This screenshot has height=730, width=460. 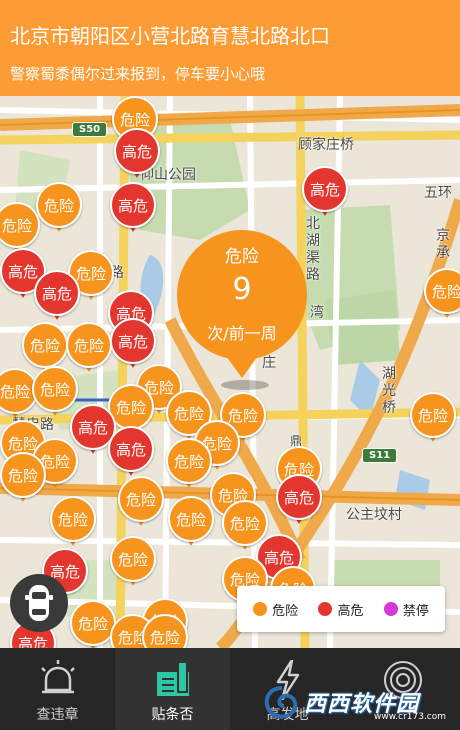 I want to click on tab-label-ticketed: 贴条否, so click(x=172, y=715).